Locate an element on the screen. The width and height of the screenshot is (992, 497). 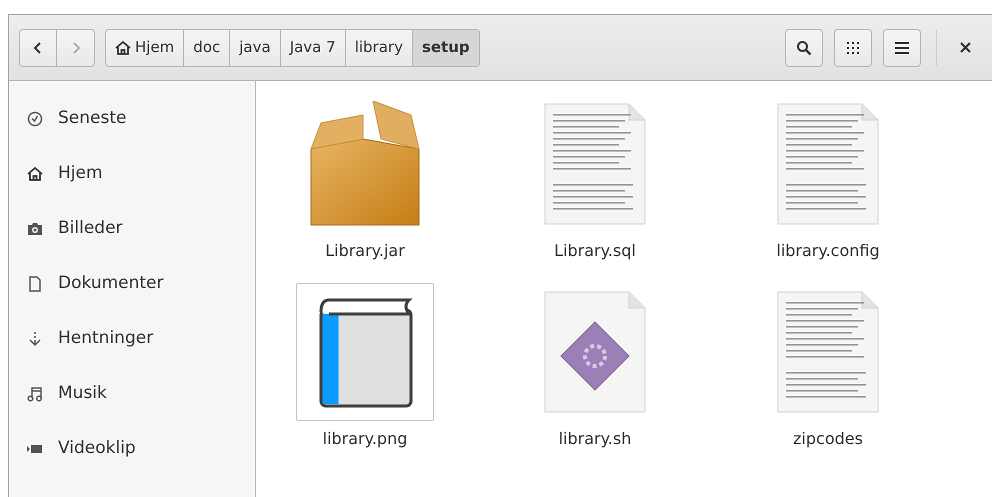
path-button: doc is located at coordinates (207, 47).